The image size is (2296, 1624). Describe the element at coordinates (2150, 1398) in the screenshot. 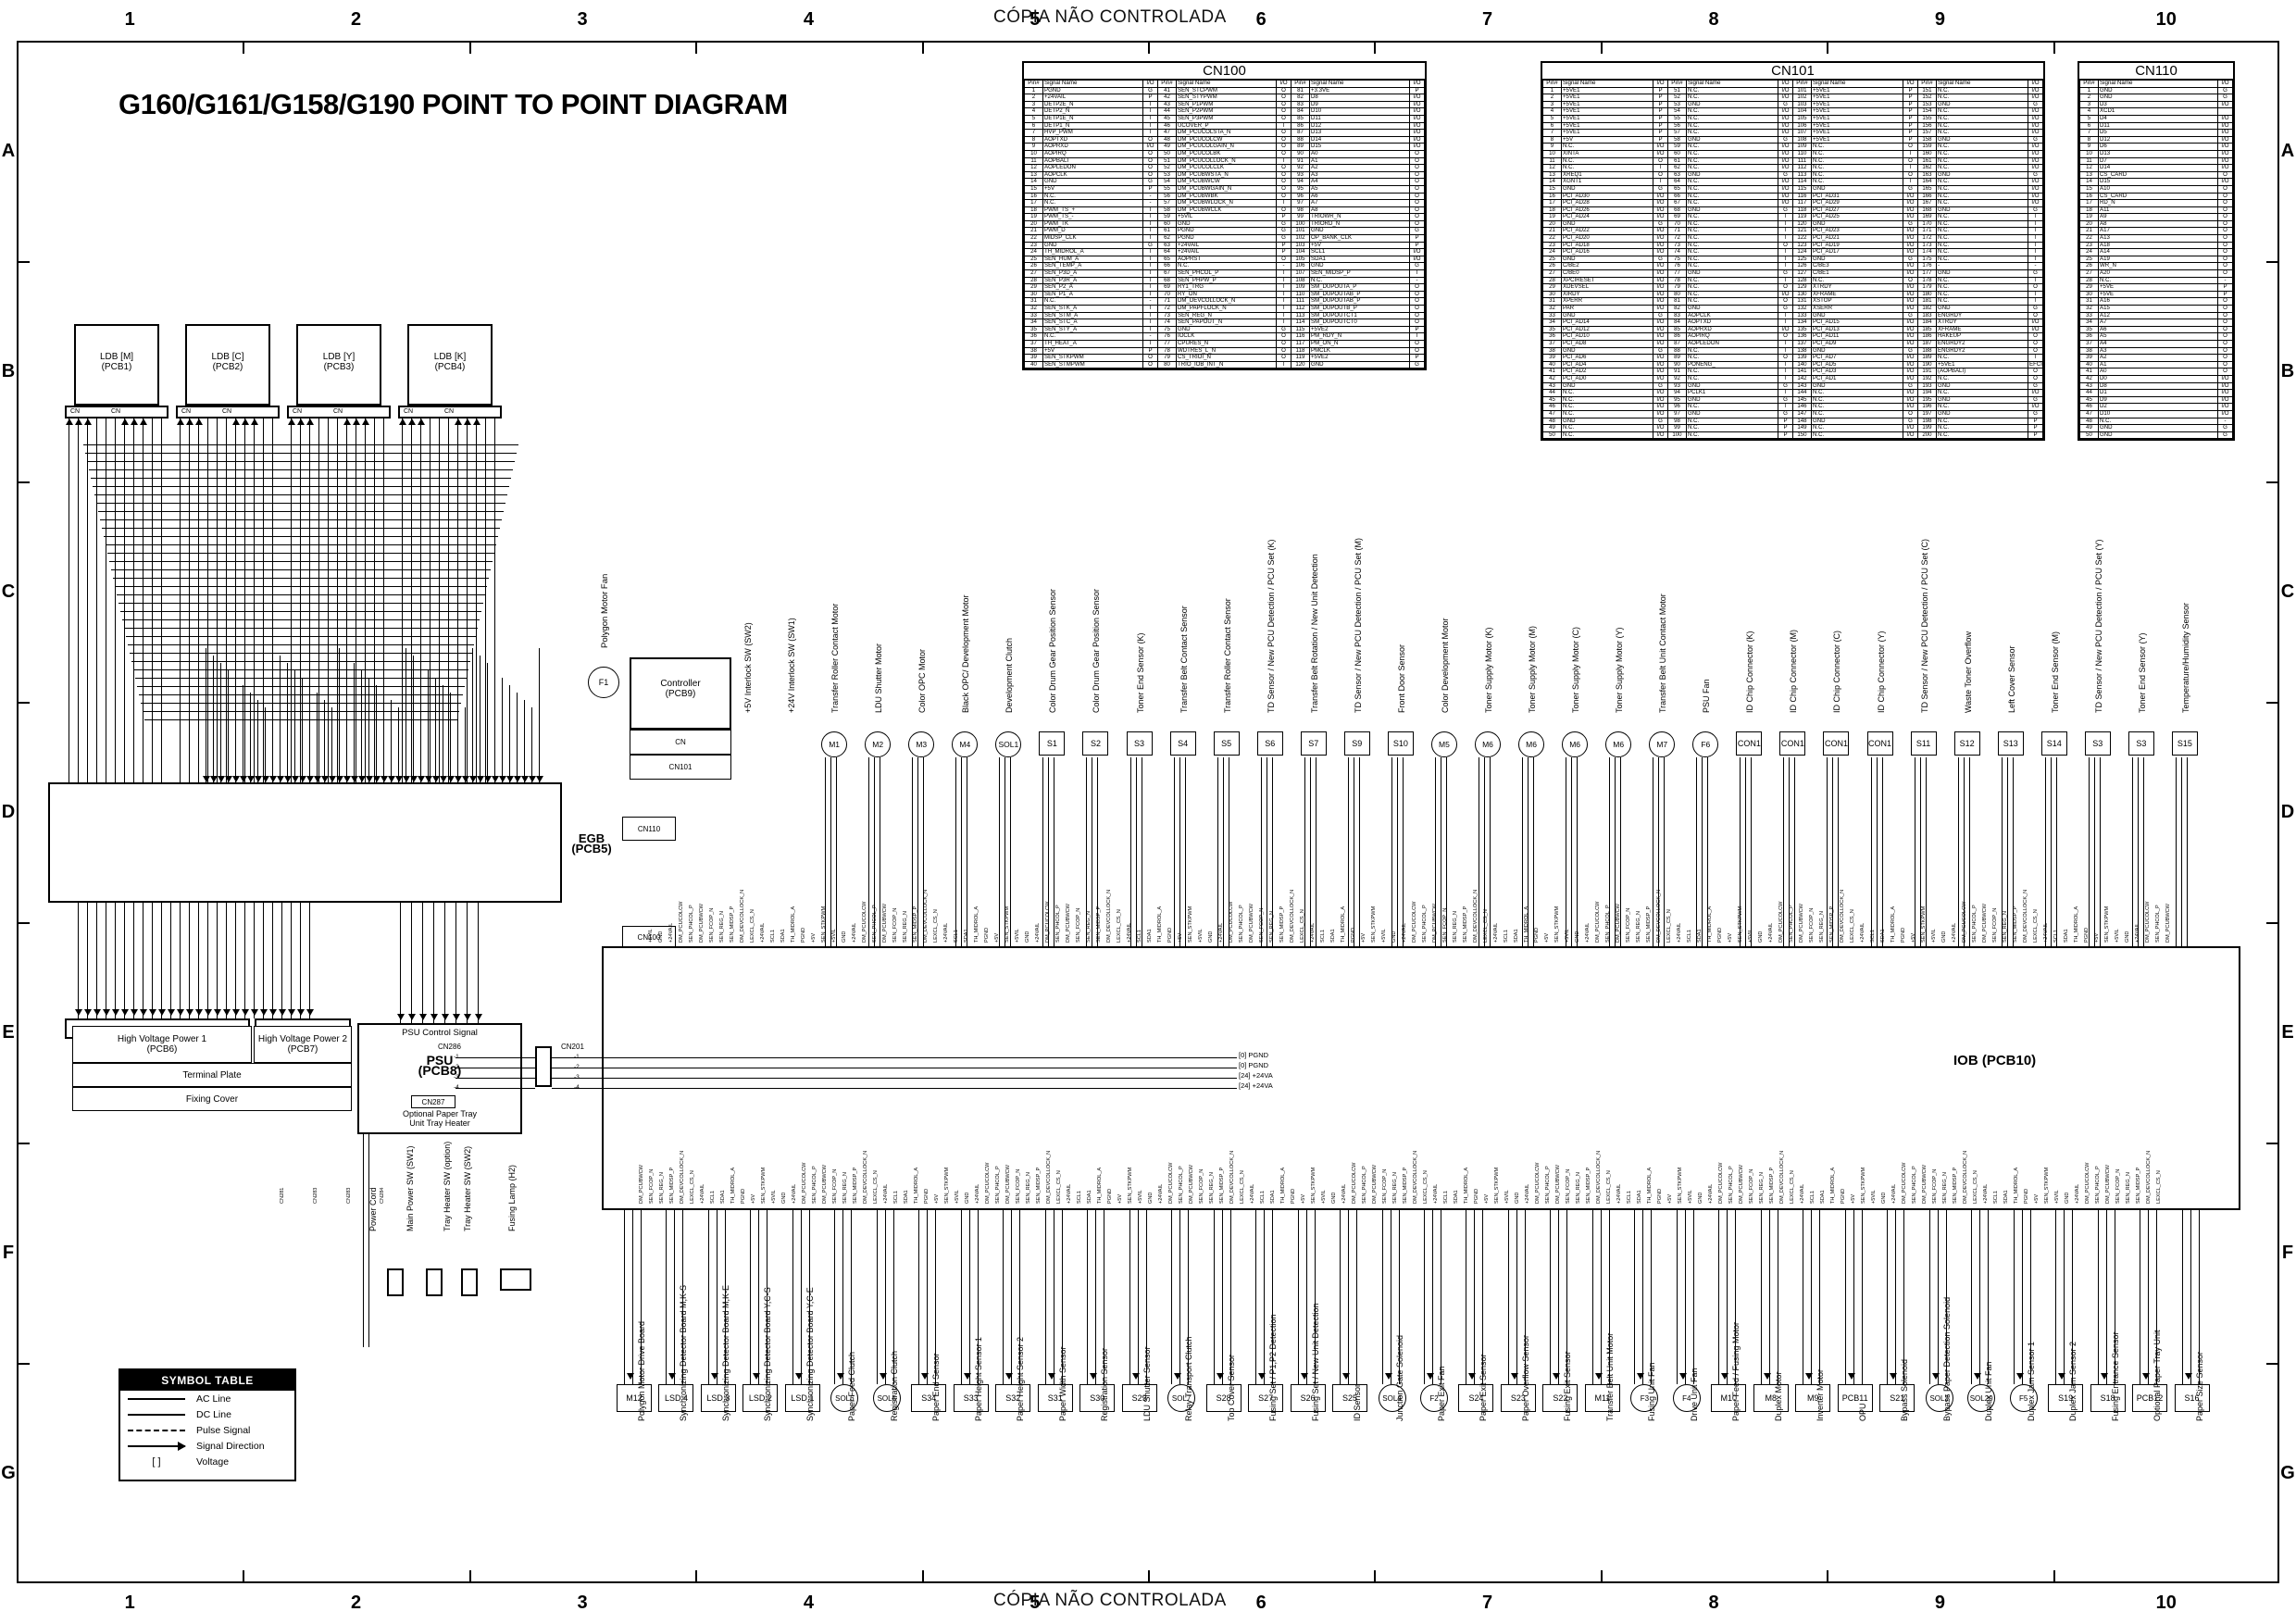

I see `bottom-device-tag-pcb12-36: PCB12` at that location.